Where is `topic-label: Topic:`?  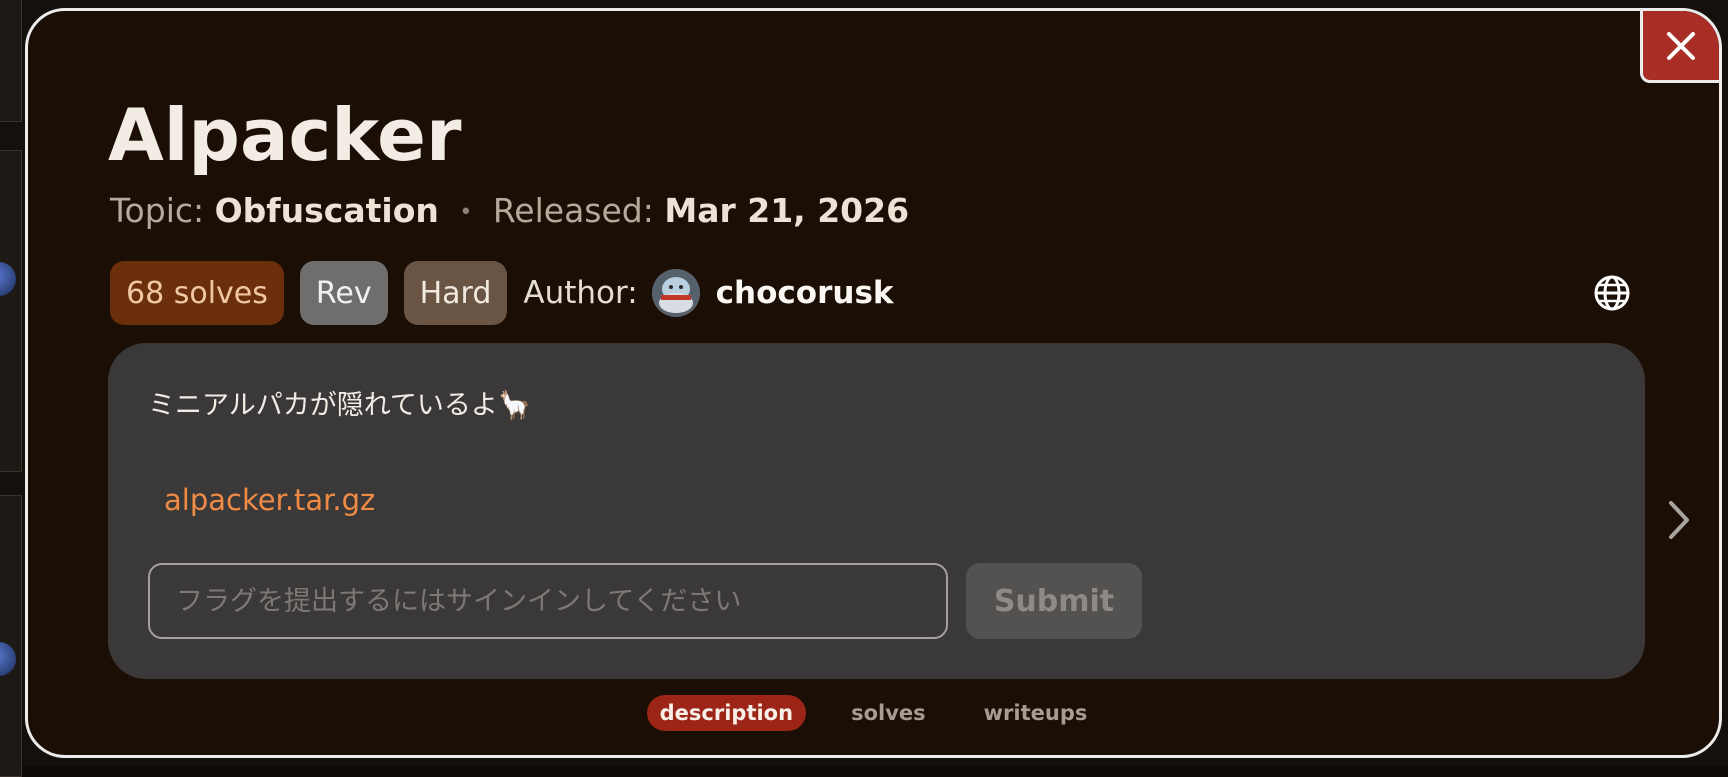
topic-label: Topic: is located at coordinates (157, 210).